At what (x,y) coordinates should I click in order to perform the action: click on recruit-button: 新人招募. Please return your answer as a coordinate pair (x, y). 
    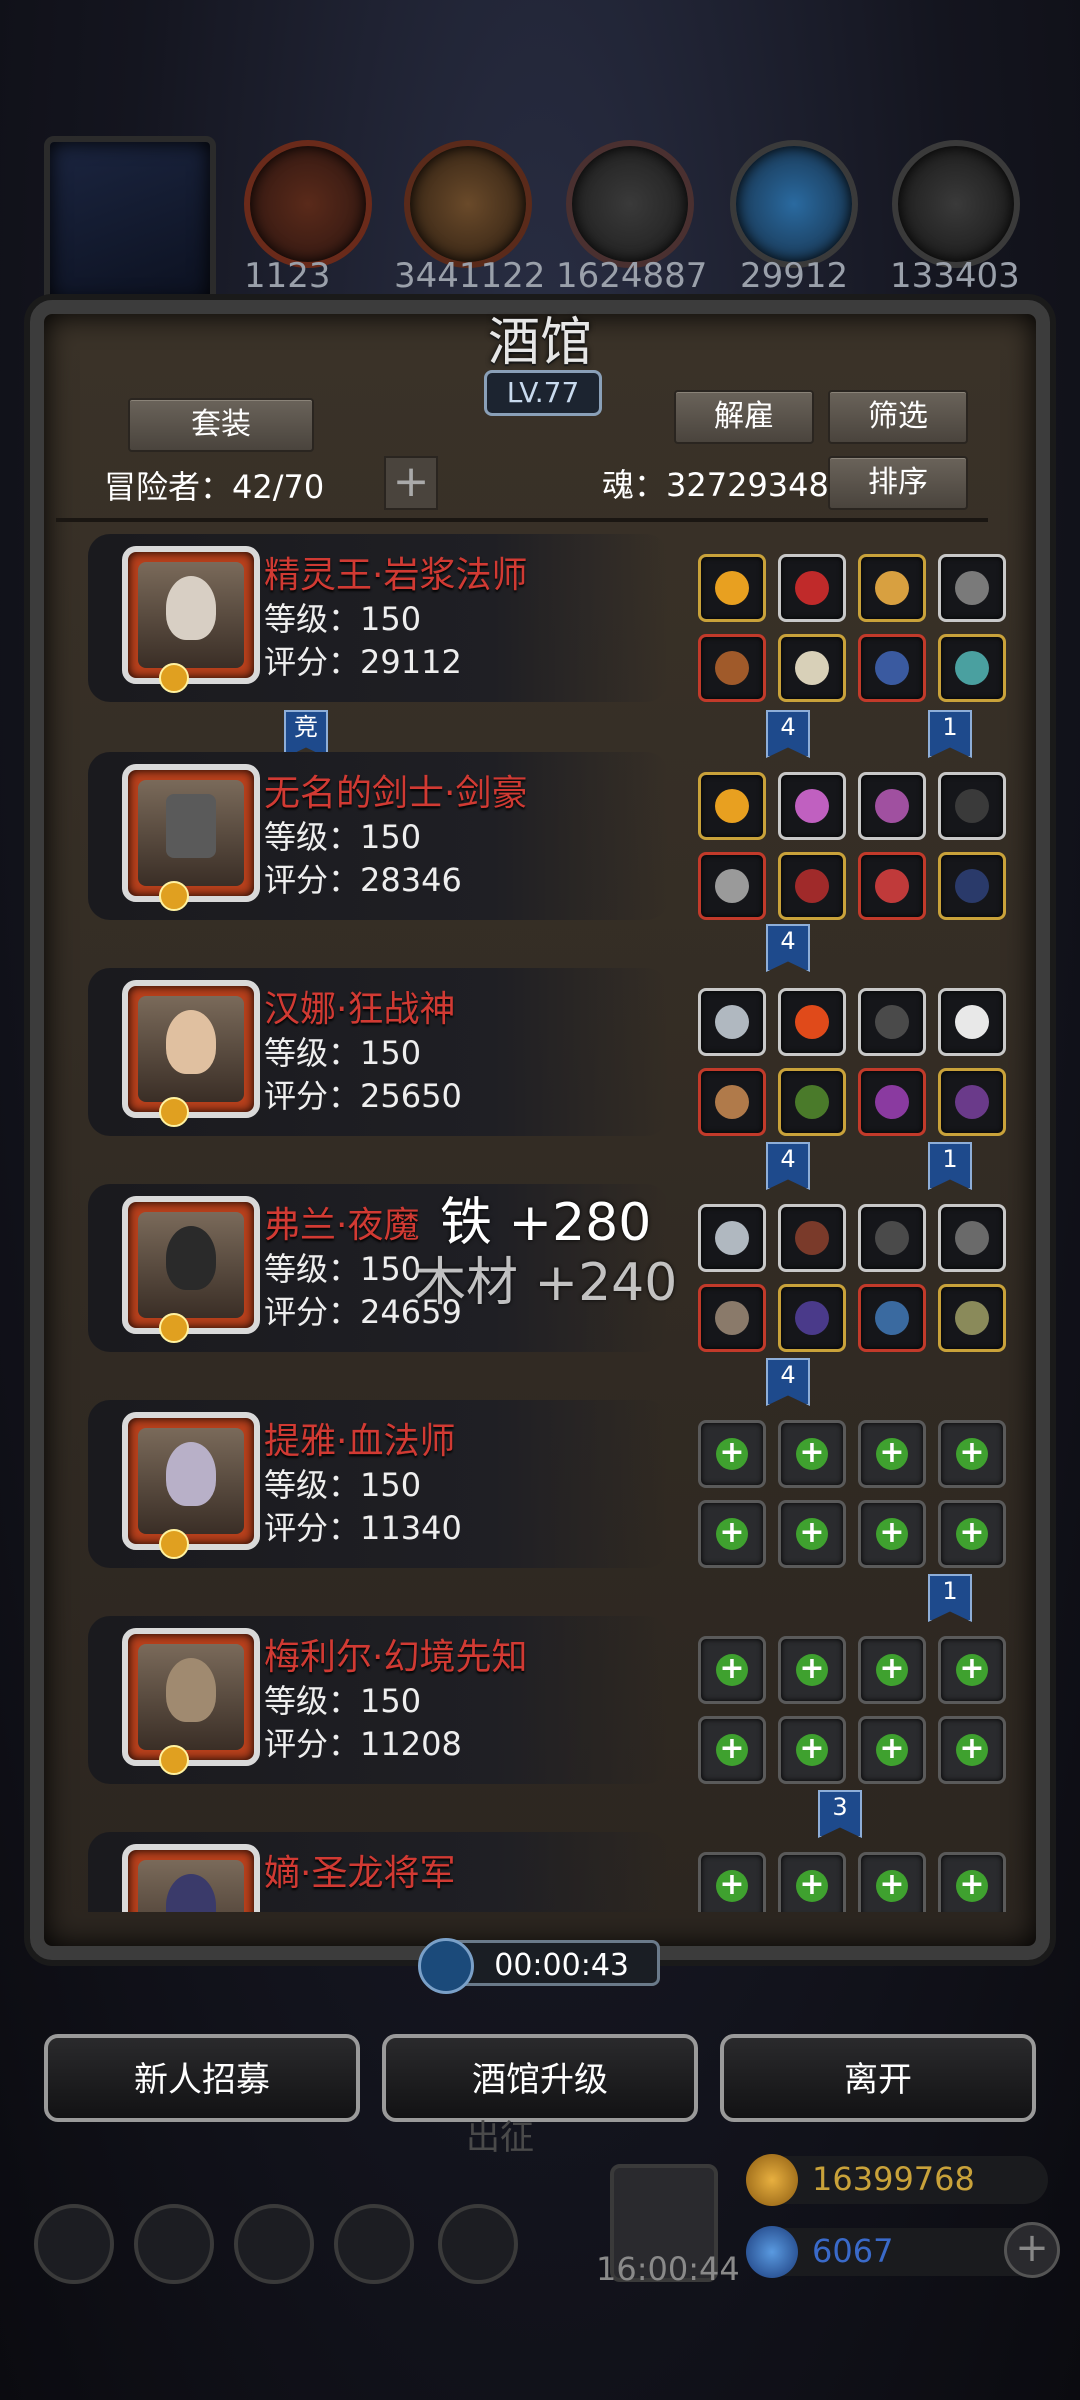
    Looking at the image, I should click on (202, 2078).